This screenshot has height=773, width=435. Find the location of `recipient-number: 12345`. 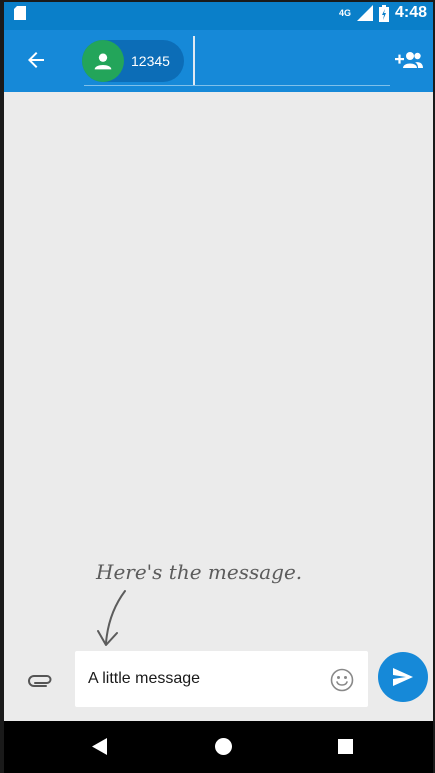

recipient-number: 12345 is located at coordinates (150, 61).